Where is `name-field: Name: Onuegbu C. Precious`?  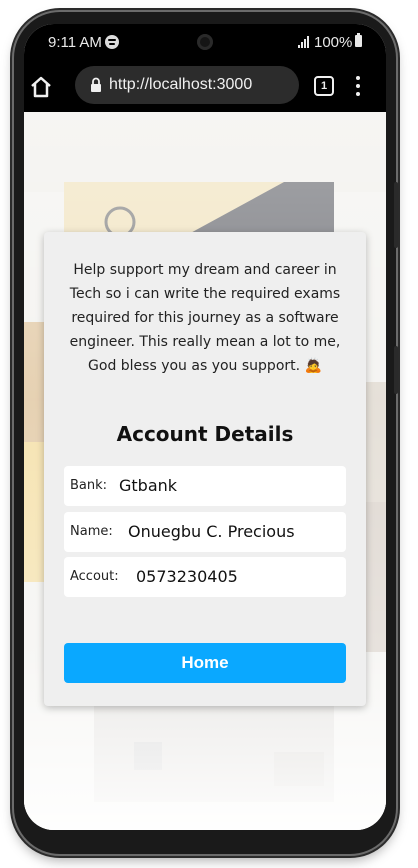
name-field: Name: Onuegbu C. Precious is located at coordinates (205, 532).